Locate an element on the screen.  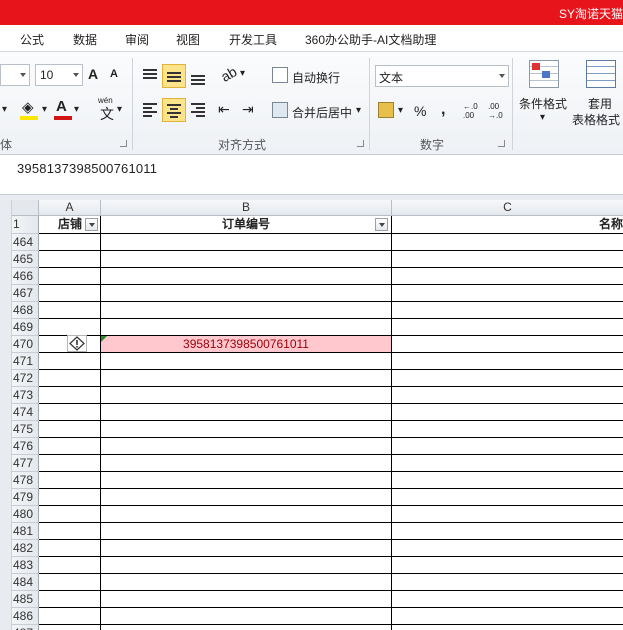
row-header: 464 is located at coordinates (25, 242).